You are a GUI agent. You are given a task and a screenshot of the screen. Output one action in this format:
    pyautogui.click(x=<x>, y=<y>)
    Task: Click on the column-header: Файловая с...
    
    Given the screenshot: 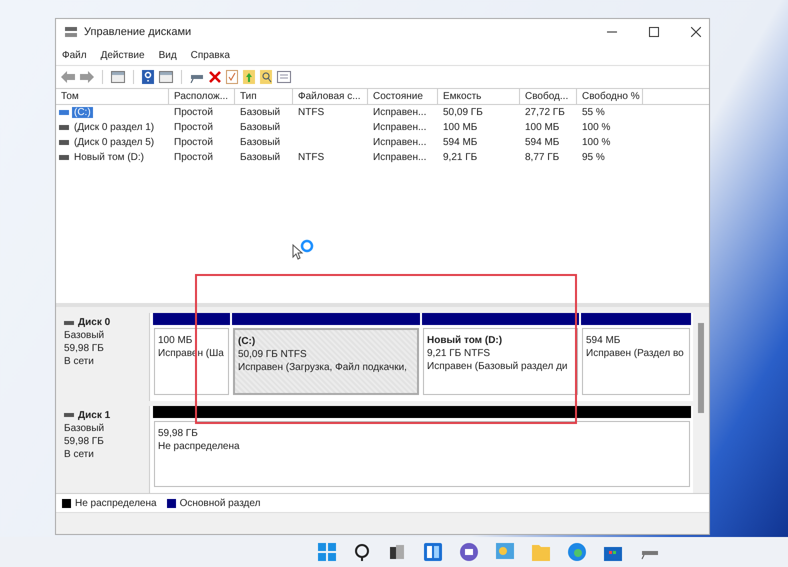 What is the action you would take?
    pyautogui.click(x=330, y=96)
    